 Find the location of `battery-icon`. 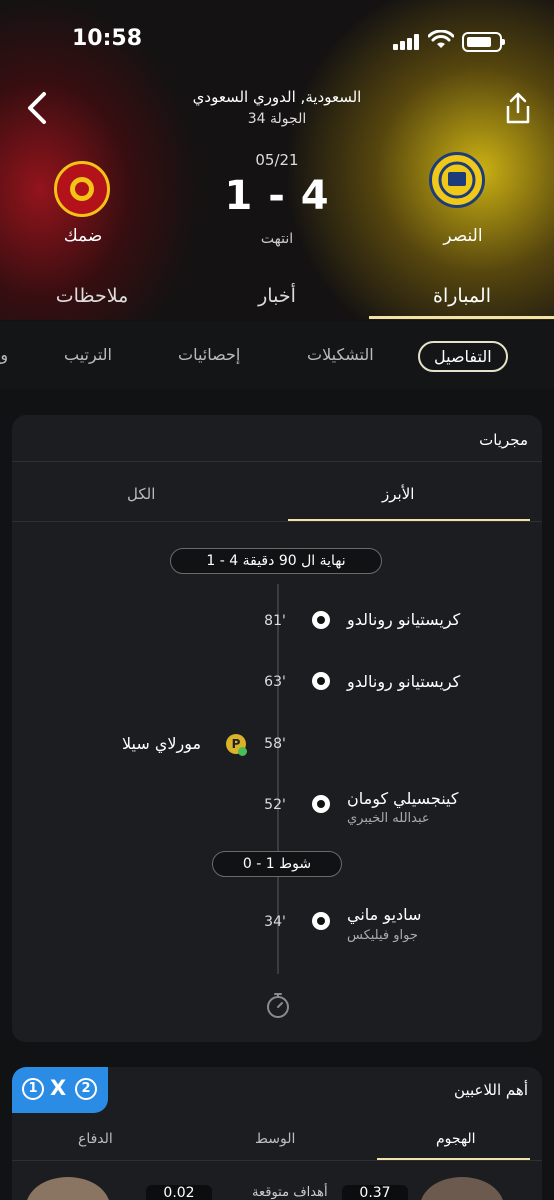

battery-icon is located at coordinates (483, 42).